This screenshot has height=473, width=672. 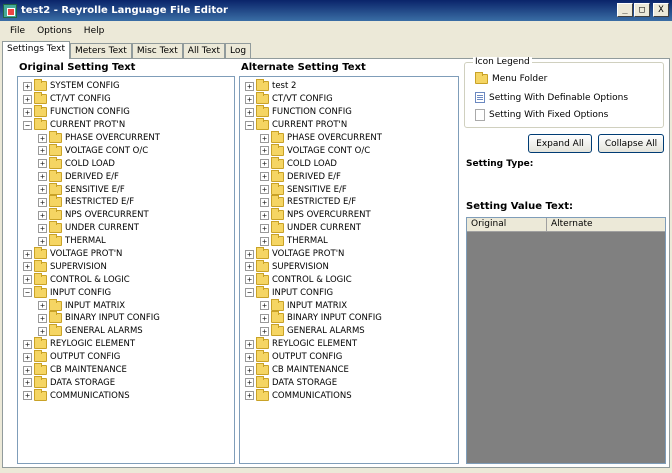 I want to click on tab-log: Log, so click(x=238, y=51).